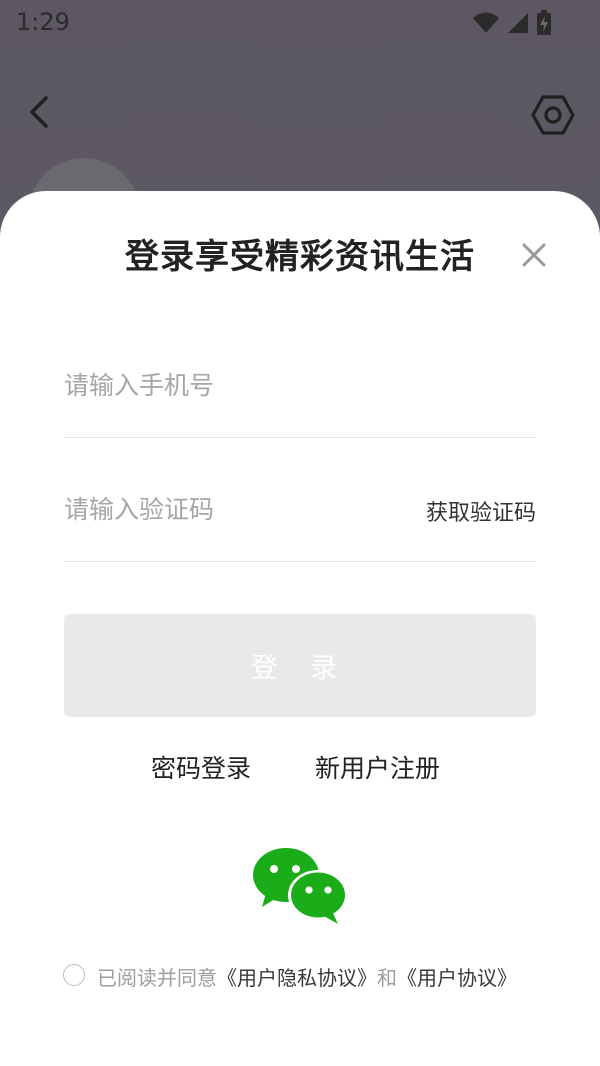 The image size is (600, 1066). What do you see at coordinates (486, 22) in the screenshot?
I see `wifi-icon` at bounding box center [486, 22].